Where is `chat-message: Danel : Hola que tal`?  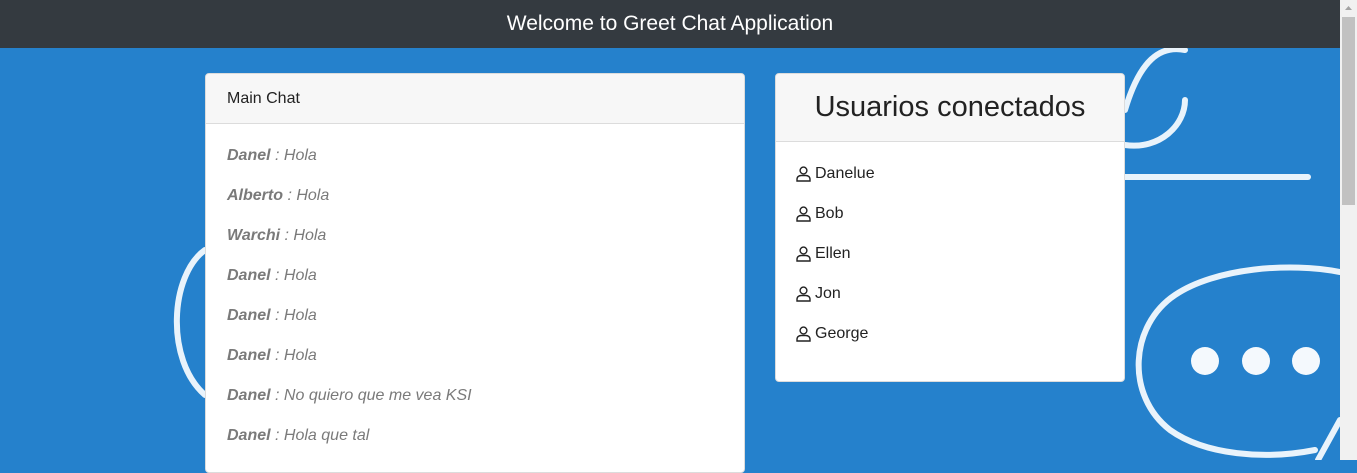 chat-message: Danel : Hola que tal is located at coordinates (475, 446).